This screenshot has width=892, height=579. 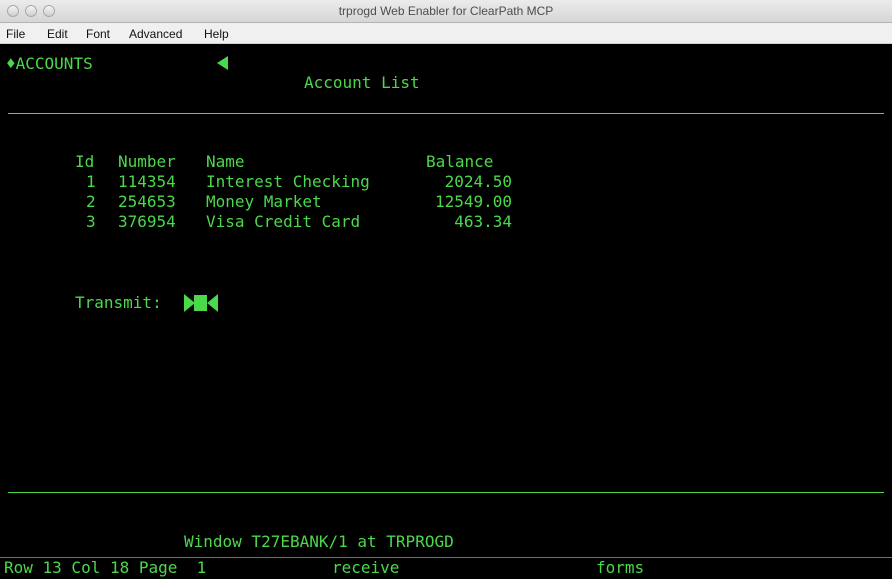 I want to click on row-id: 3, so click(x=91, y=221).